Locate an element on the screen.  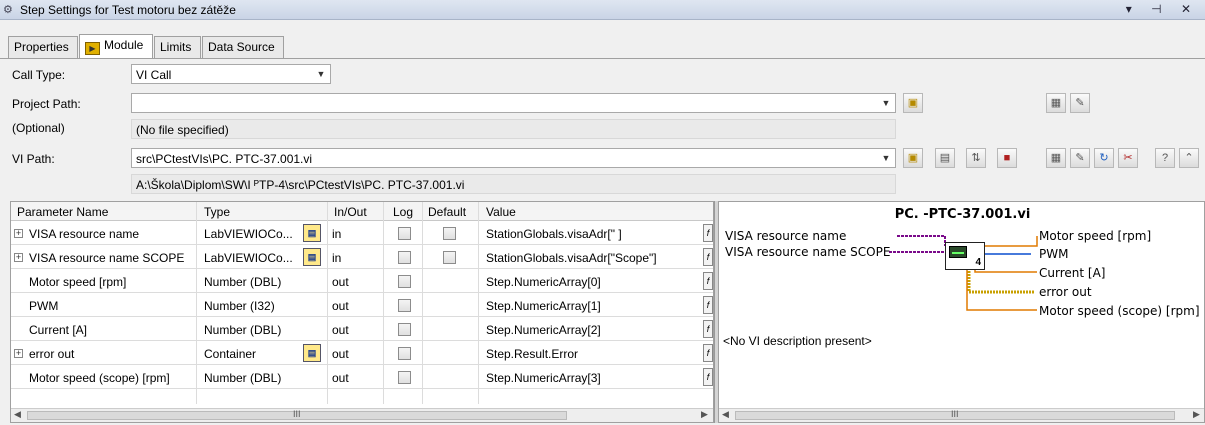
param-value: StationGlobals.visaAdr[" ] is located at coordinates (554, 234).